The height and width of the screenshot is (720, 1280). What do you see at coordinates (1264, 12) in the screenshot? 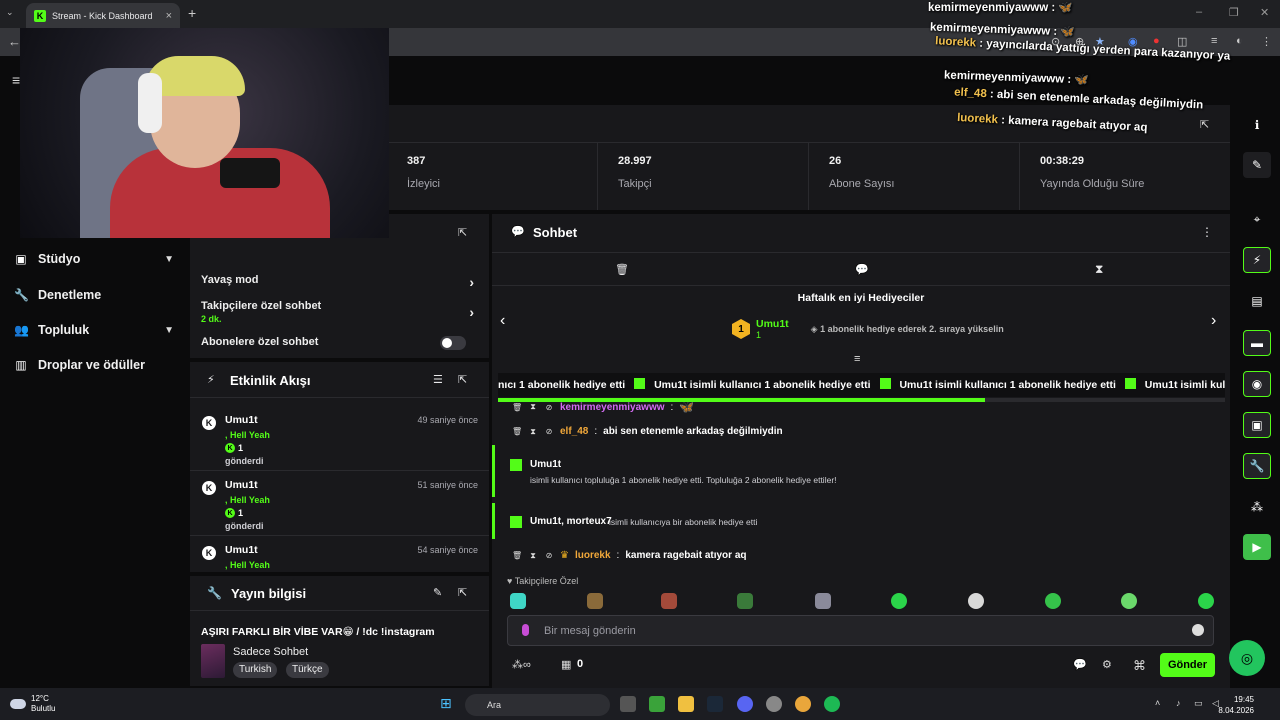
I see `close-window-icon: ✕` at bounding box center [1264, 12].